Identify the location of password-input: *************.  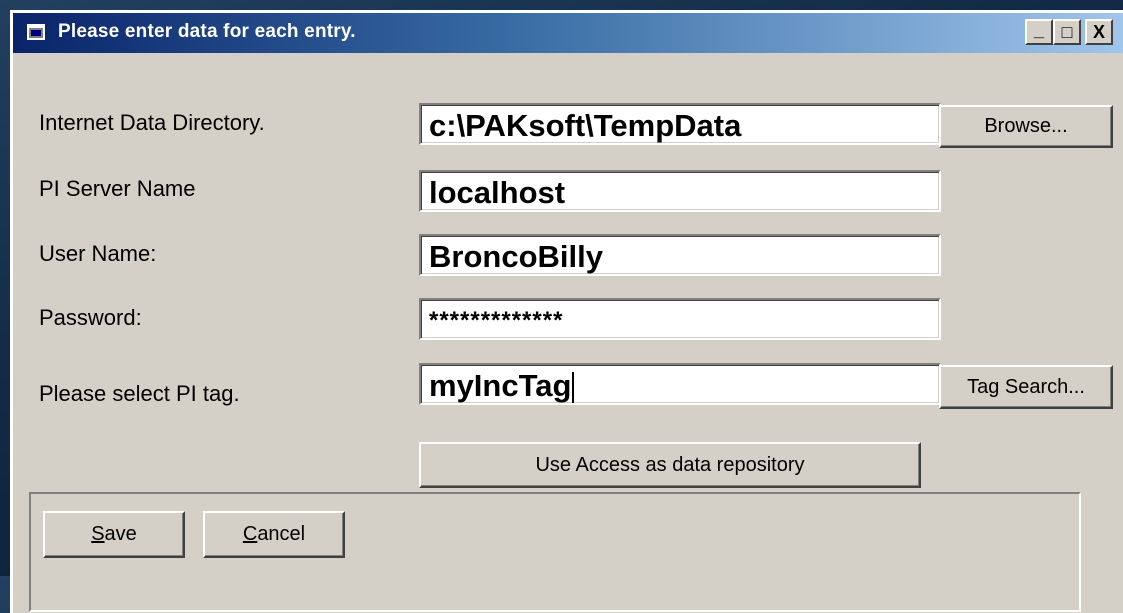
(680, 319).